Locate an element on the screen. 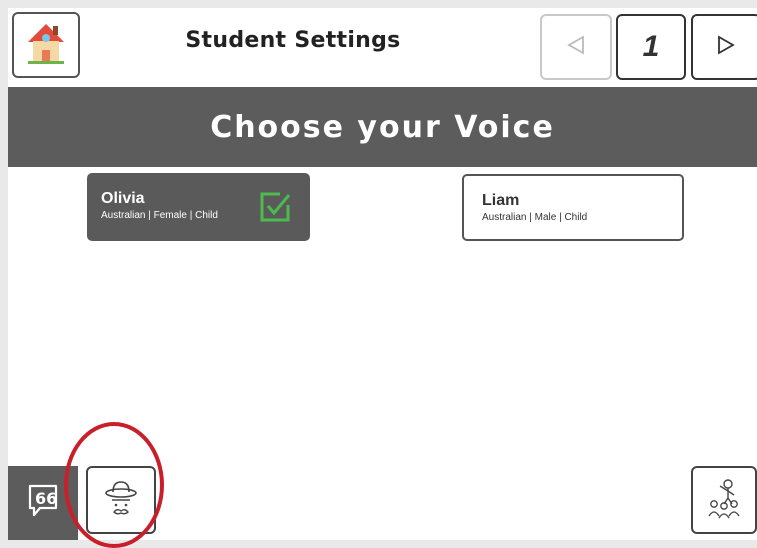 The width and height of the screenshot is (757, 548). triangle-right-icon is located at coordinates (726, 47).